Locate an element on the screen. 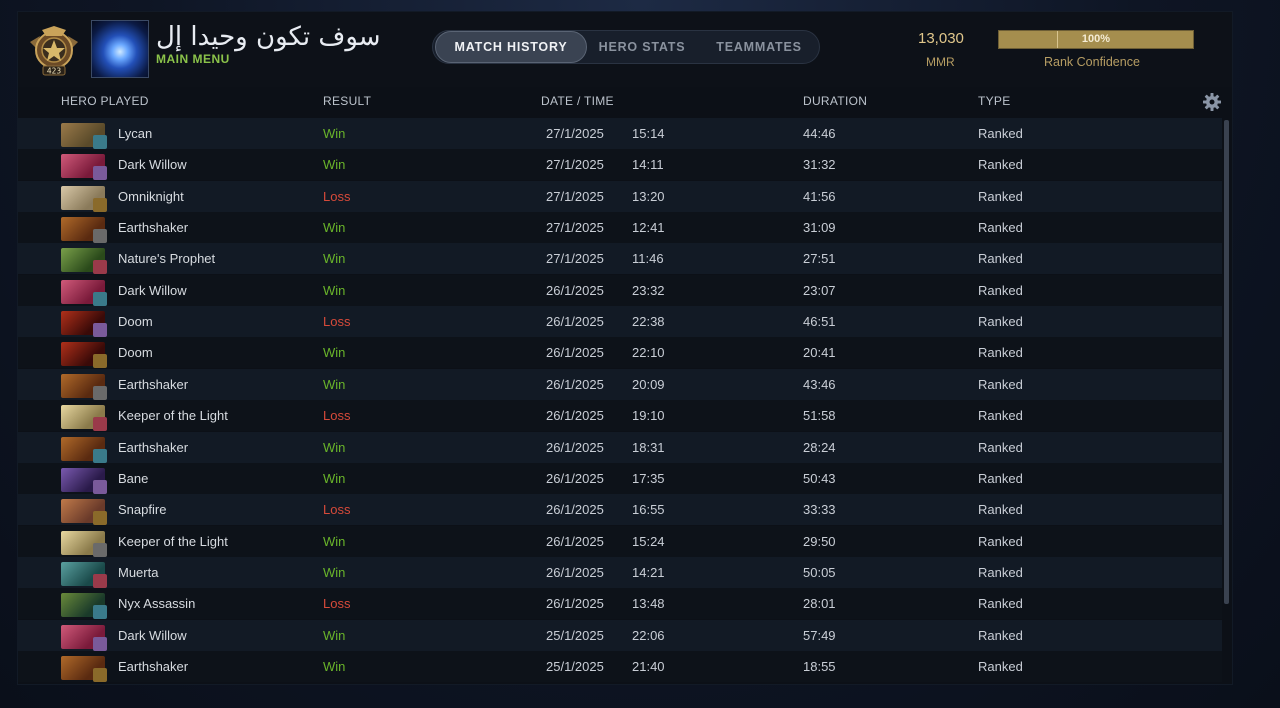 This screenshot has height=708, width=1280. table-row: Earthshaker Win 26/1/2025 18:31 28:24 Ranked is located at coordinates (620, 447).